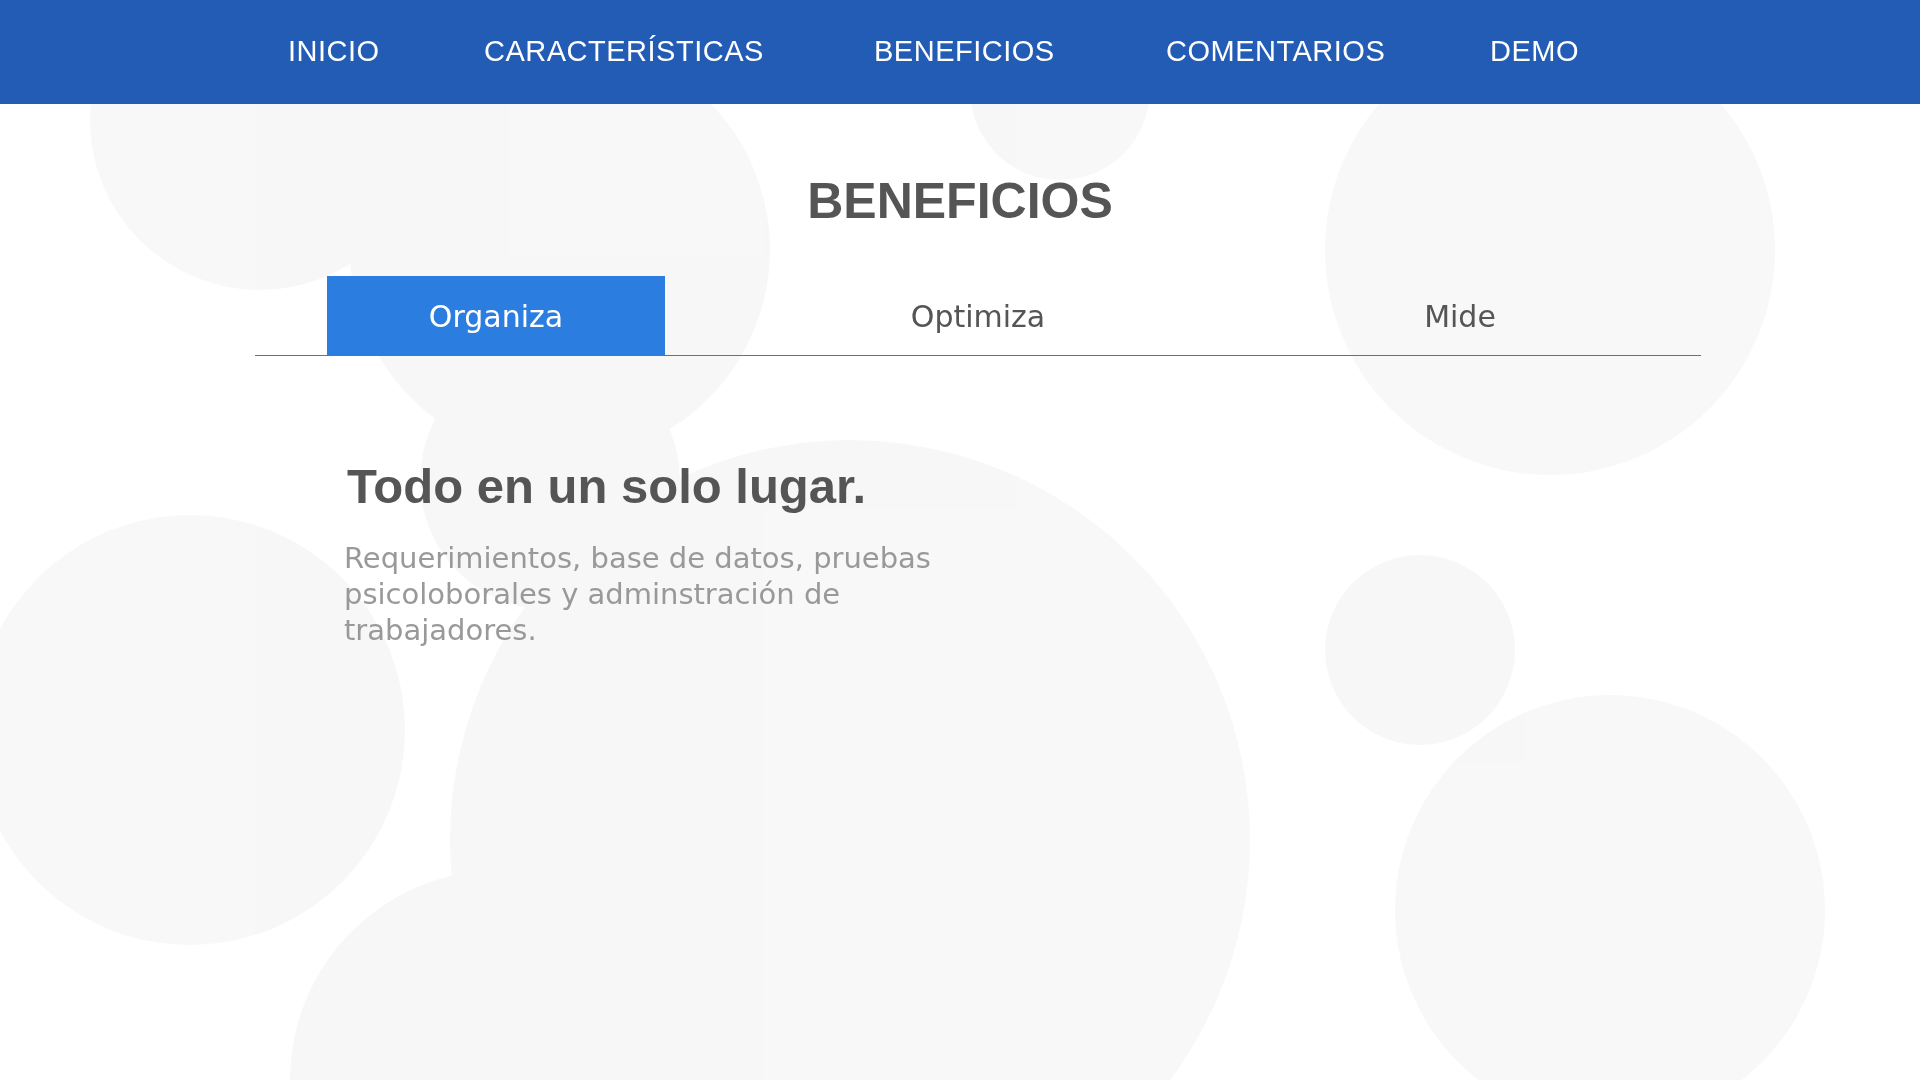  Describe the element at coordinates (496, 316) in the screenshot. I see `tab: Organiza` at that location.